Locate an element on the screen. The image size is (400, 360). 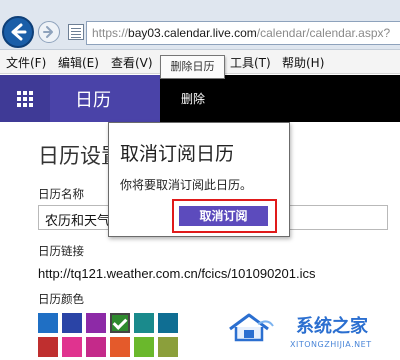
back-arrow-icon is located at coordinates (19, 32).